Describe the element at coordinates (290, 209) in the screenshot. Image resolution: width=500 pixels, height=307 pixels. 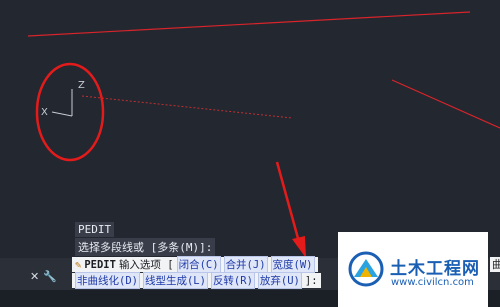
I see `annotation-arrow-icon` at that location.